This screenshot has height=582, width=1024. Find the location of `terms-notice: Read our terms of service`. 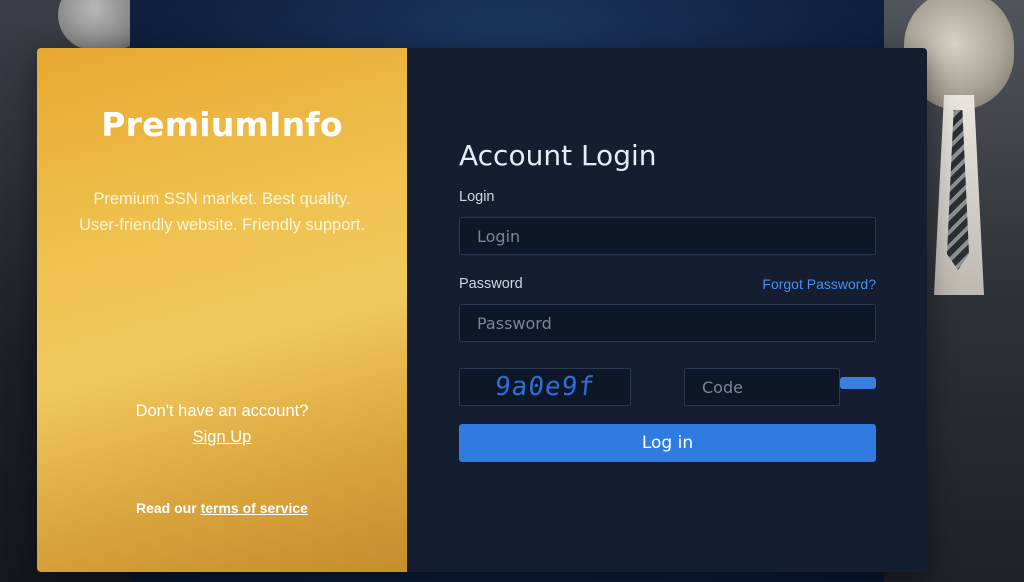

terms-notice: Read our terms of service is located at coordinates (222, 508).